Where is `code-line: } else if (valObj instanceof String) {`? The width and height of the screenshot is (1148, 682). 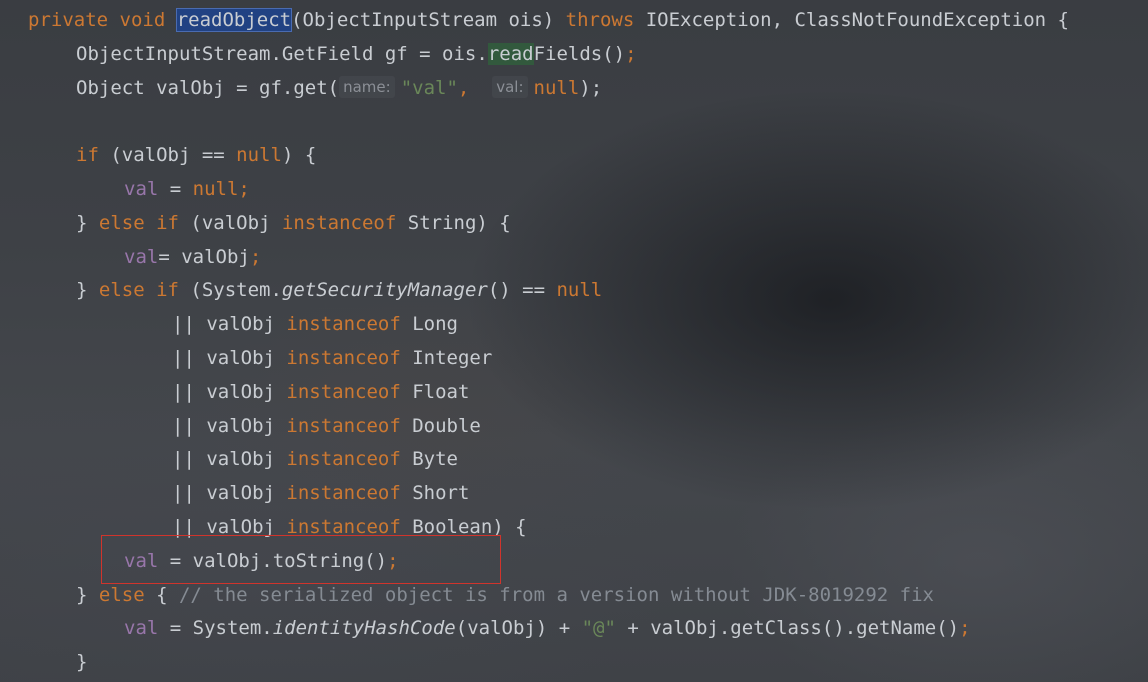
code-line: } else if (valObj instanceof String) { is located at coordinates (293, 223).